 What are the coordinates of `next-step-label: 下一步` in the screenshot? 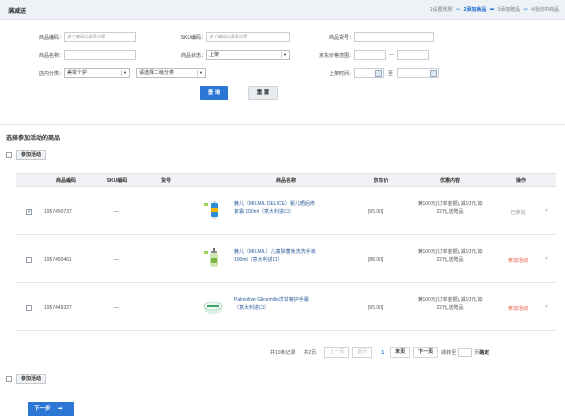 It's located at (42, 409).